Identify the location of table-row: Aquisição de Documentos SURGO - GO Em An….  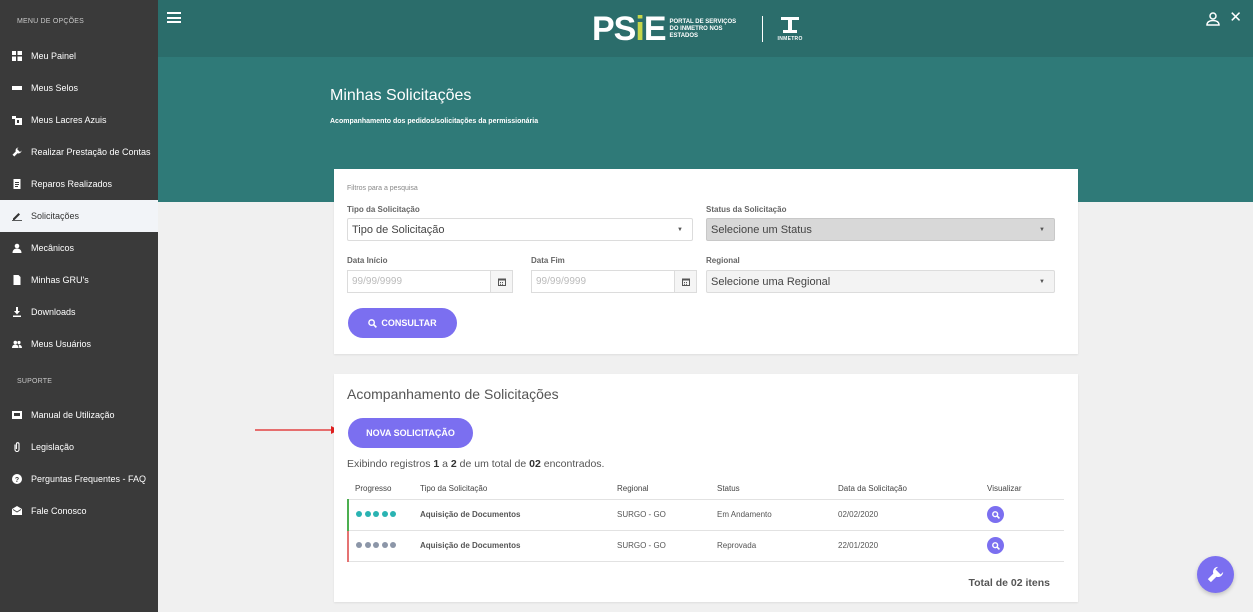
(705, 515).